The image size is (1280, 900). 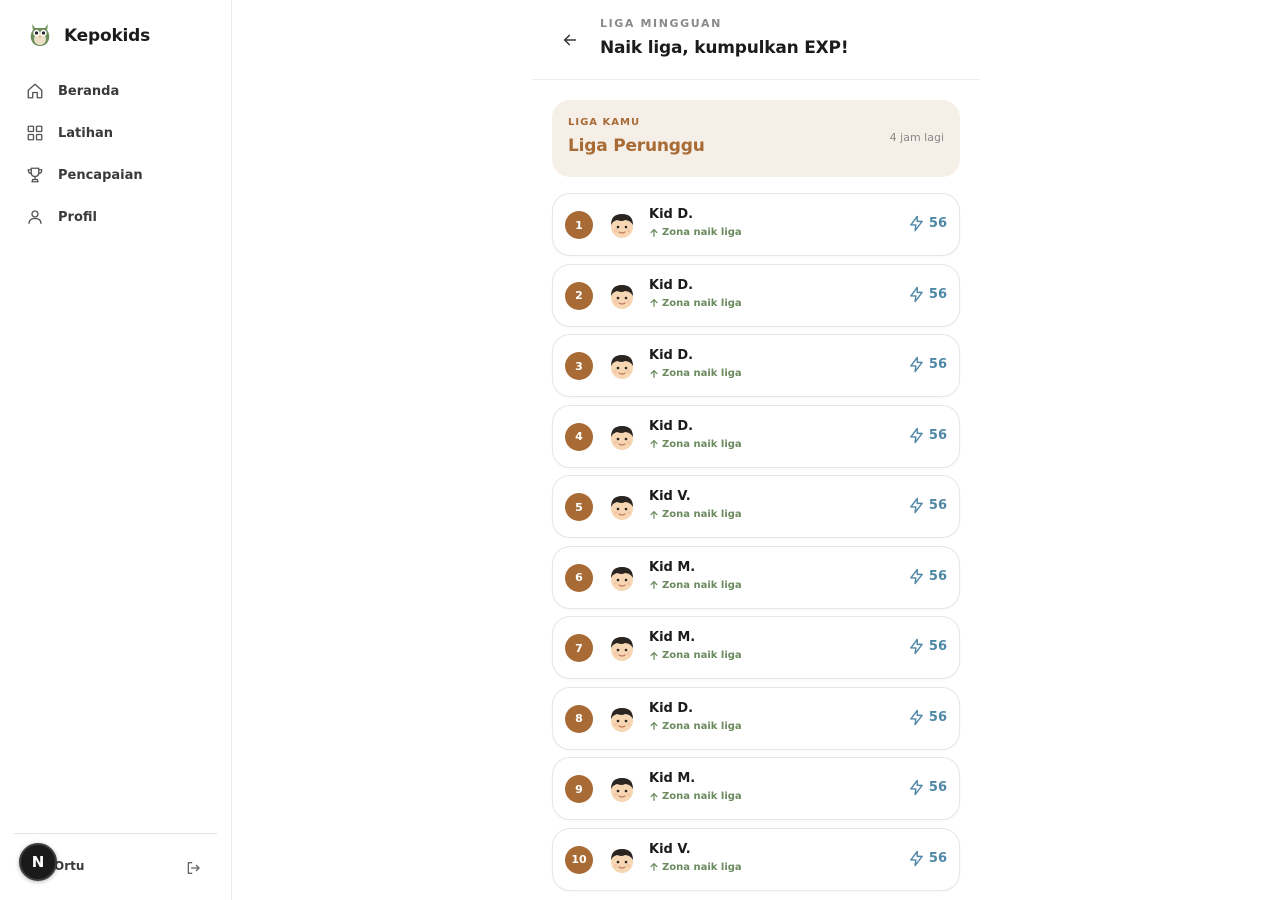 I want to click on leaderboard-row: 7 Kid M. Zona naik liga 56, so click(x=756, y=647).